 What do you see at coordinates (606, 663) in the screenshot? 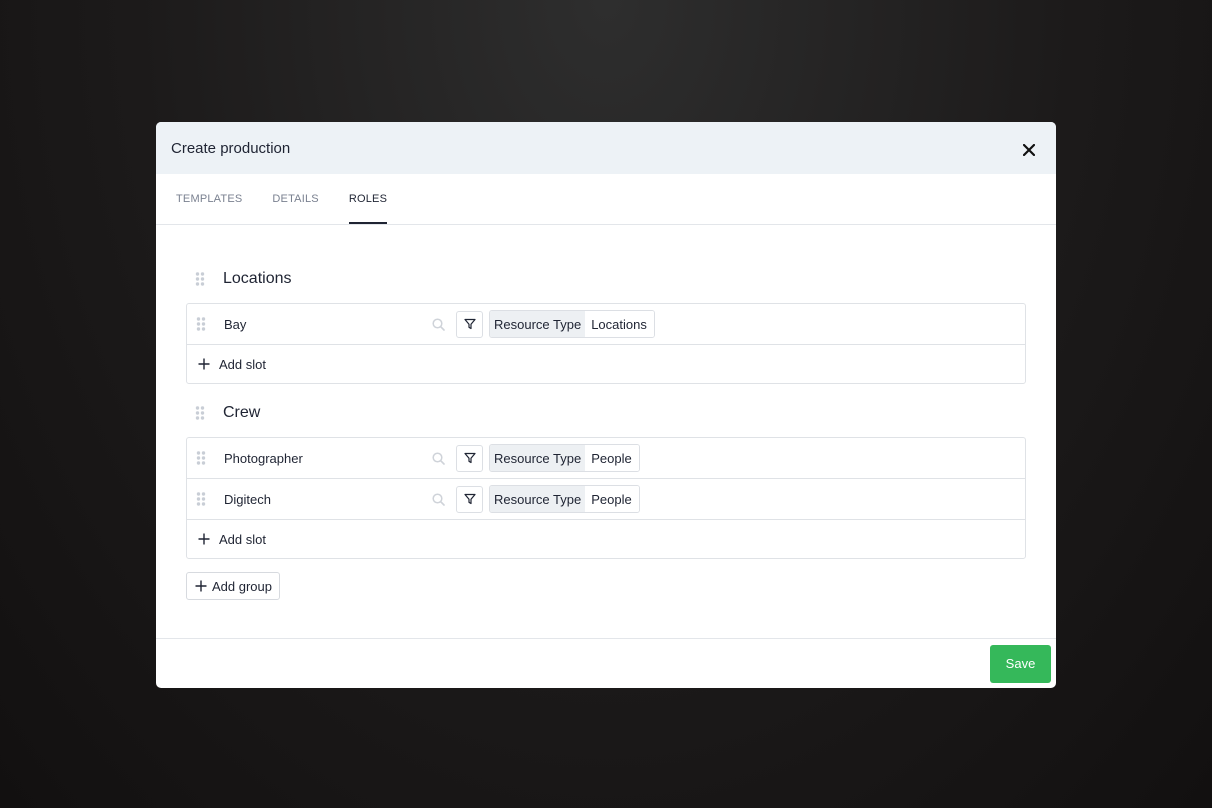
I see `modal-footer: Save` at bounding box center [606, 663].